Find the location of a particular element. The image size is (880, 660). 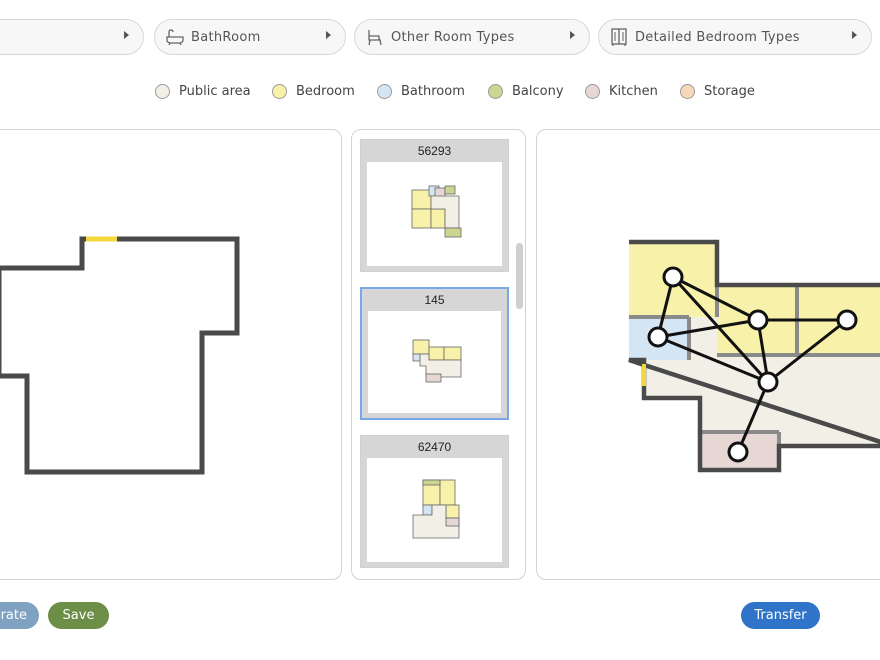

legend-item-balcony: Balcony is located at coordinates (526, 91).